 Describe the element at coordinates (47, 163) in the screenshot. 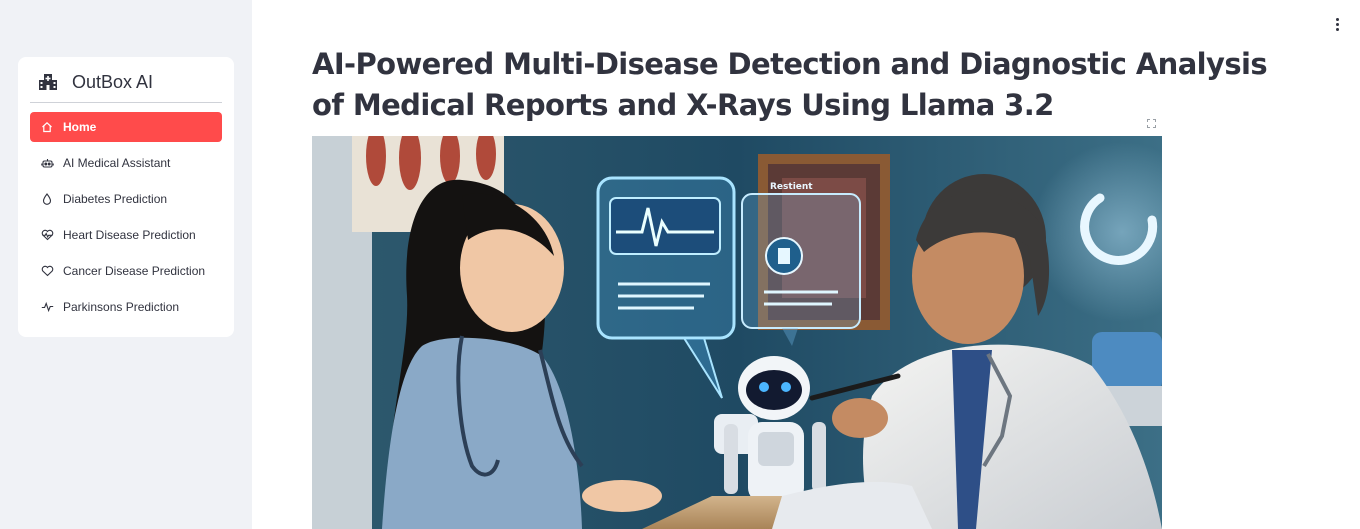

I see `robot-icon` at that location.